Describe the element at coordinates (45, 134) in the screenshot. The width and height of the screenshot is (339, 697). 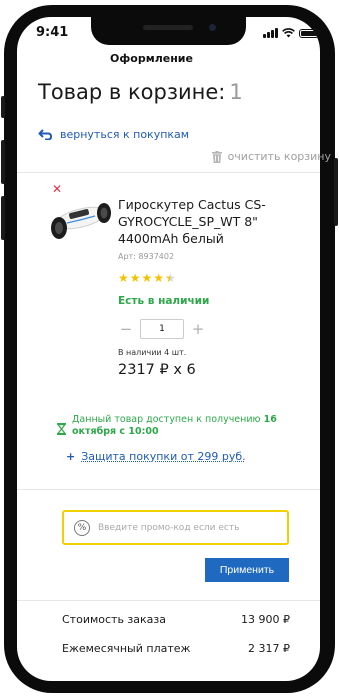
I see `undo-arrow-icon` at that location.